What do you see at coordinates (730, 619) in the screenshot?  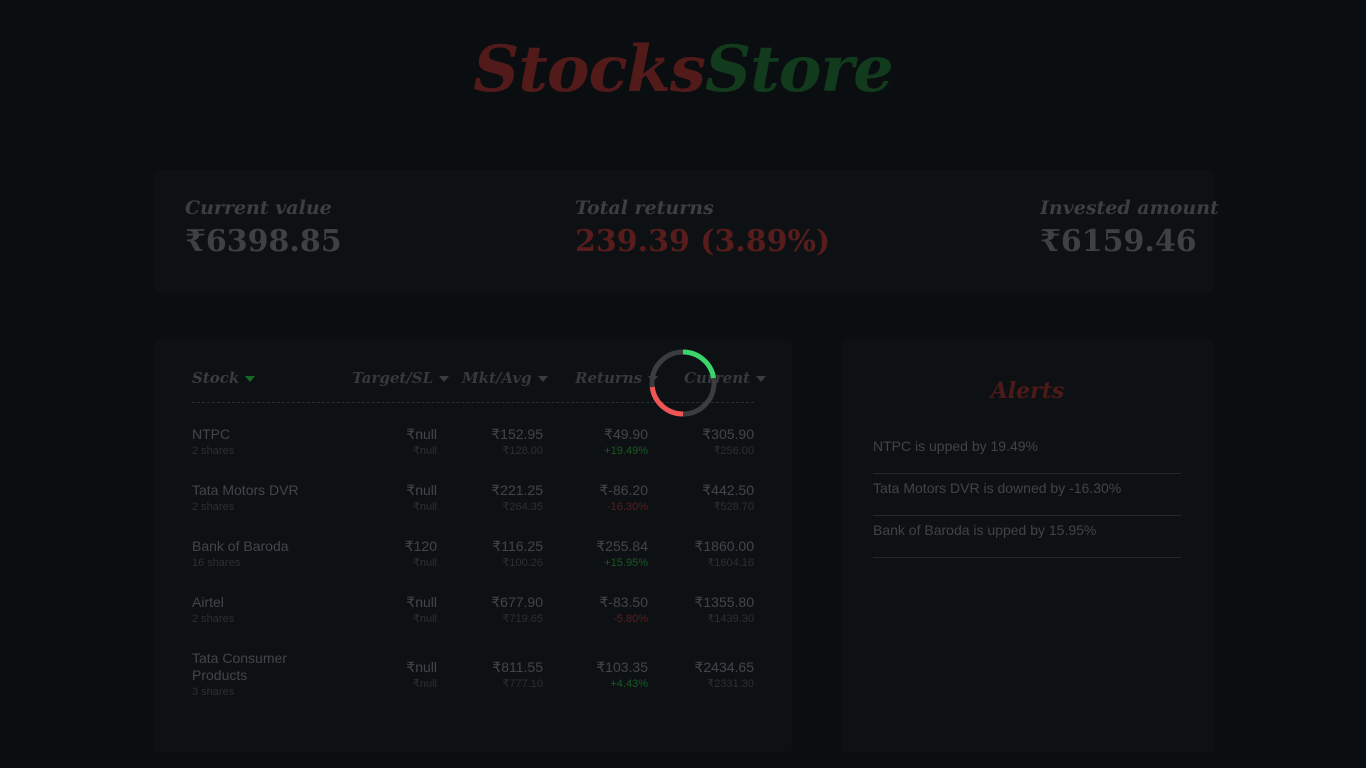 I see `invested-value: ₹1439.30` at bounding box center [730, 619].